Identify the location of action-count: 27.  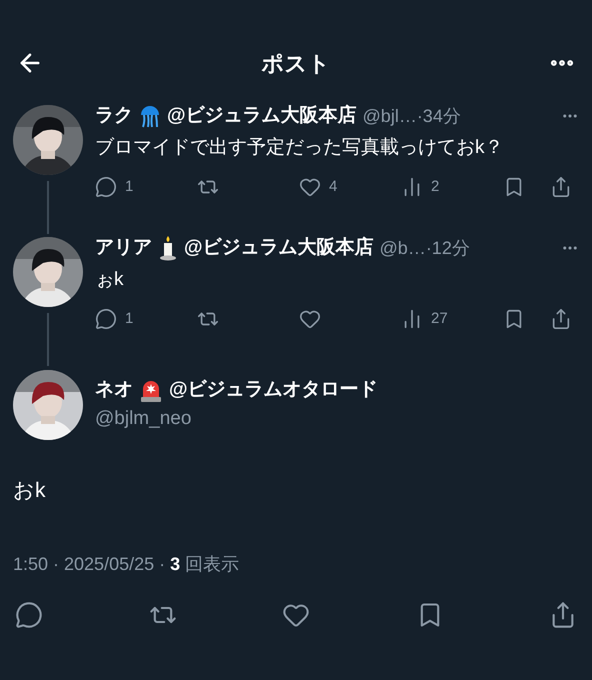
(439, 318).